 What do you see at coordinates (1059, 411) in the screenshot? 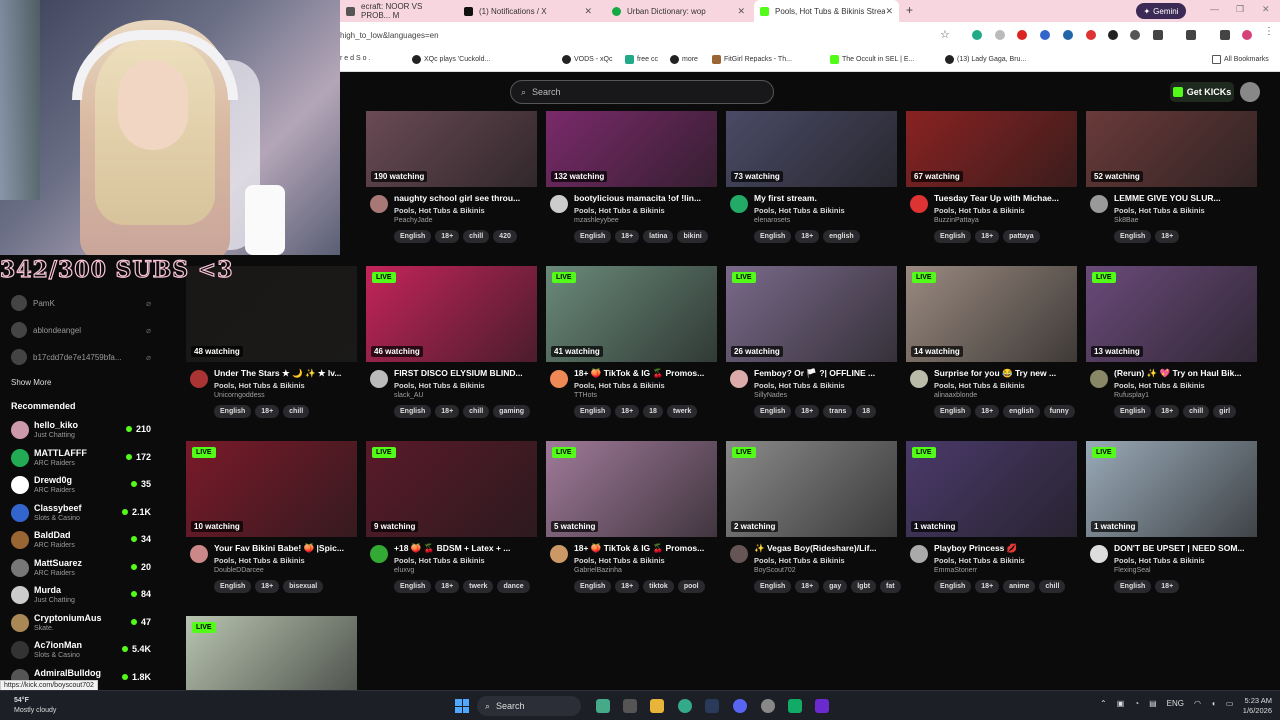
I see `tag-chip: funny` at bounding box center [1059, 411].